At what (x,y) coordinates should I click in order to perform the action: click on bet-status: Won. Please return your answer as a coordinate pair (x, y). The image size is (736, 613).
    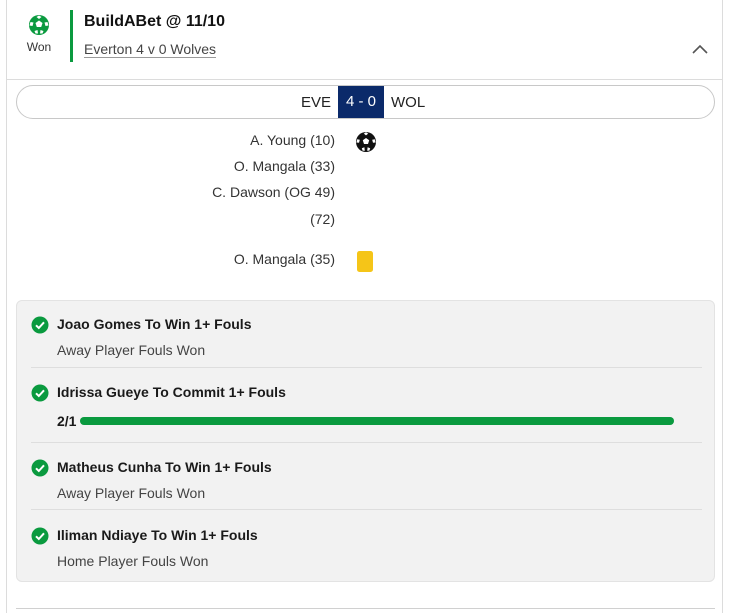
    Looking at the image, I should click on (39, 34).